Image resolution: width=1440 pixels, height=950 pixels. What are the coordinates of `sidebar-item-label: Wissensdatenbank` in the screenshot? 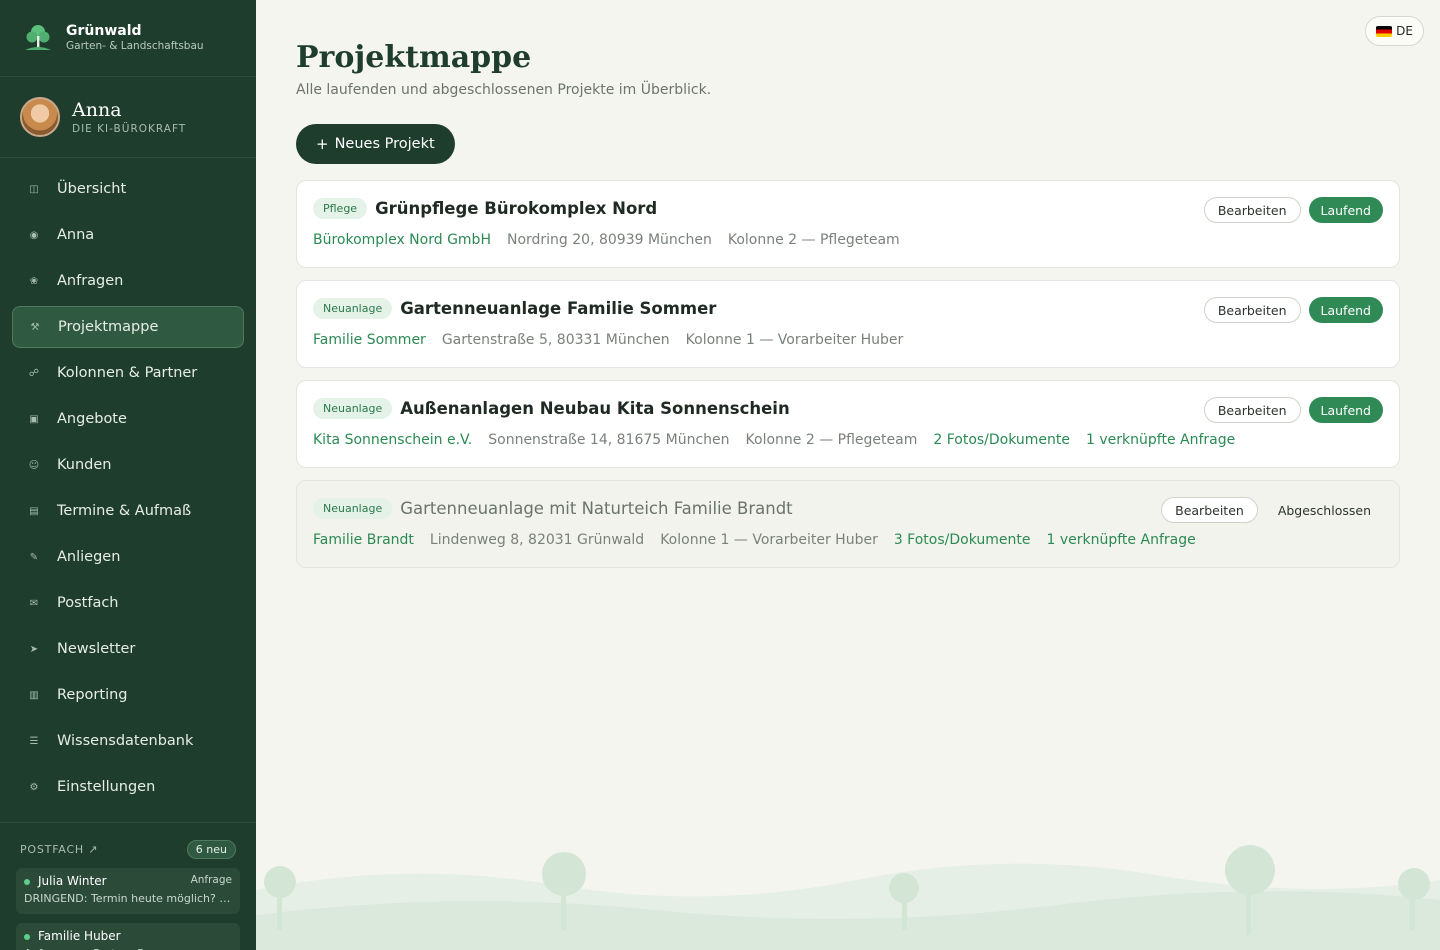 It's located at (125, 741).